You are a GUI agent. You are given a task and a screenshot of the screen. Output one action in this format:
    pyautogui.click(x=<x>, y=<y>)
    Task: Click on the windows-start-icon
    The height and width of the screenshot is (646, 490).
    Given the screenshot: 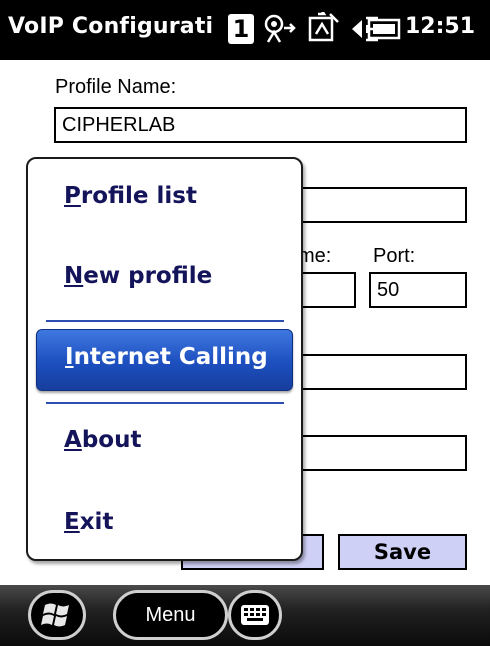 What is the action you would take?
    pyautogui.click(x=55, y=615)
    